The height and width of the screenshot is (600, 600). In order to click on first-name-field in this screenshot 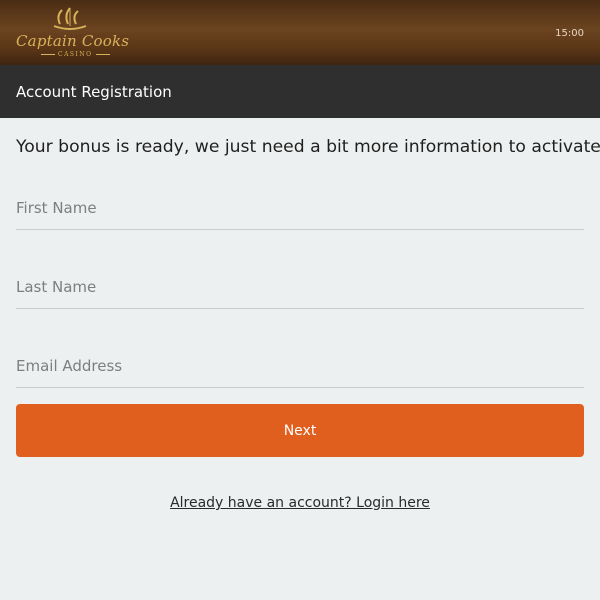, I will do `click(300, 193)`.